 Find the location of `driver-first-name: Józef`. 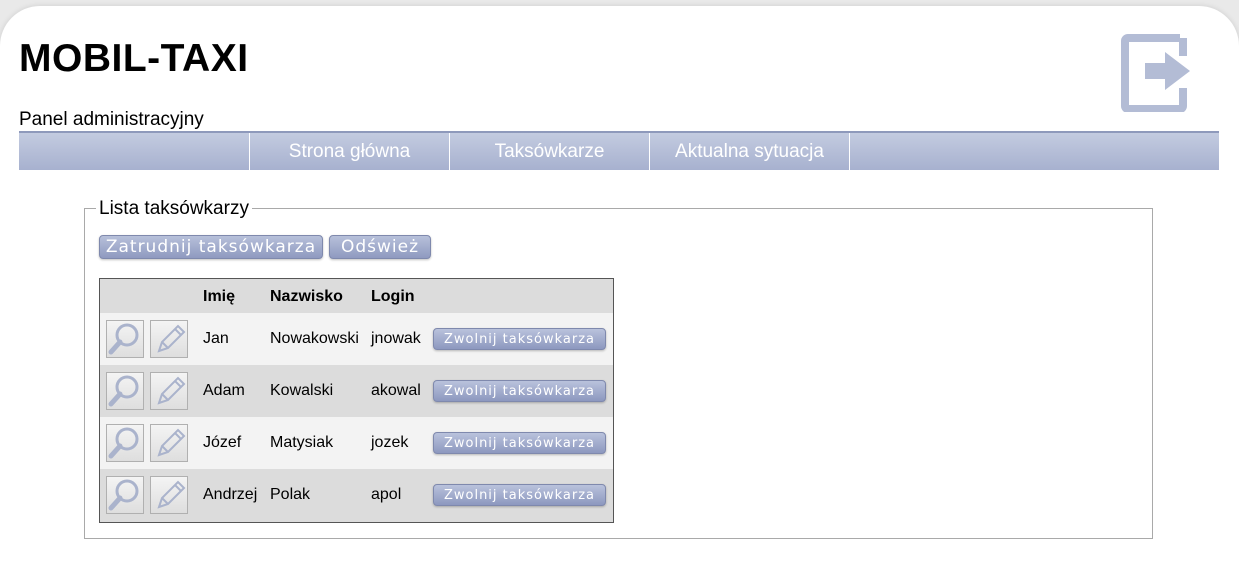

driver-first-name: Józef is located at coordinates (222, 442).